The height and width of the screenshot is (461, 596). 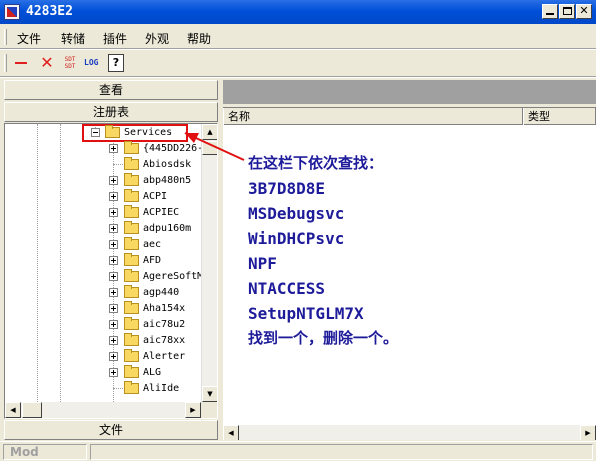 What do you see at coordinates (45, 452) in the screenshot?
I see `status-mod: Mod` at bounding box center [45, 452].